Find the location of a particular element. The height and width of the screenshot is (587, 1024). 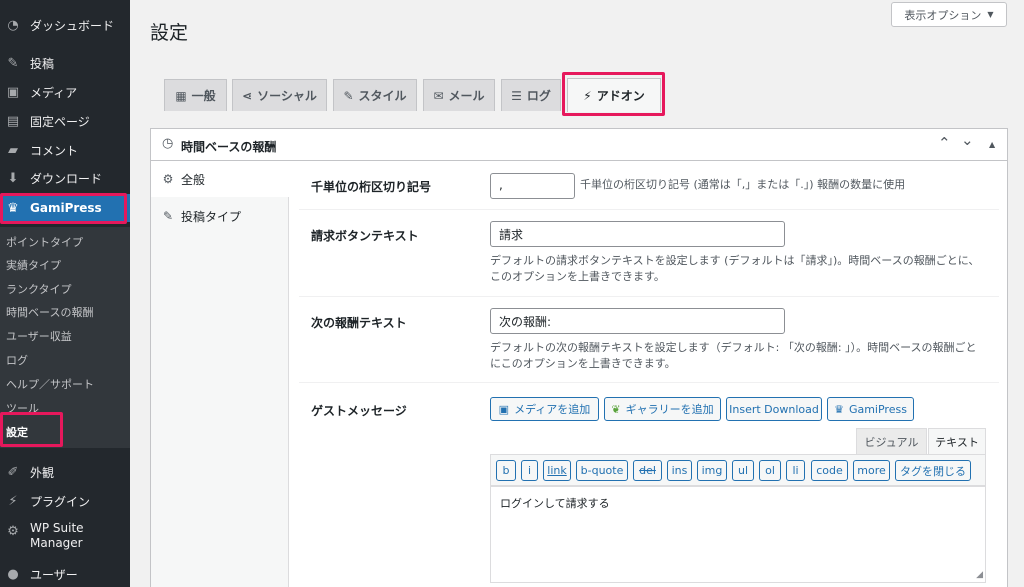

general-icon: ▦ is located at coordinates (181, 95).